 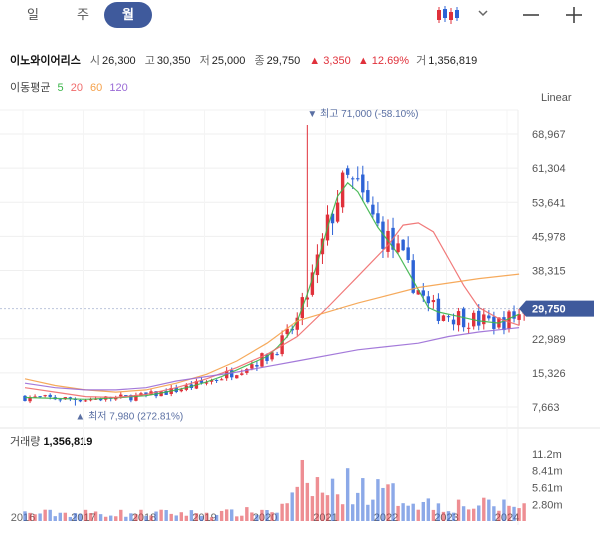 I want to click on price-tick-label: 15,326, so click(x=549, y=374).